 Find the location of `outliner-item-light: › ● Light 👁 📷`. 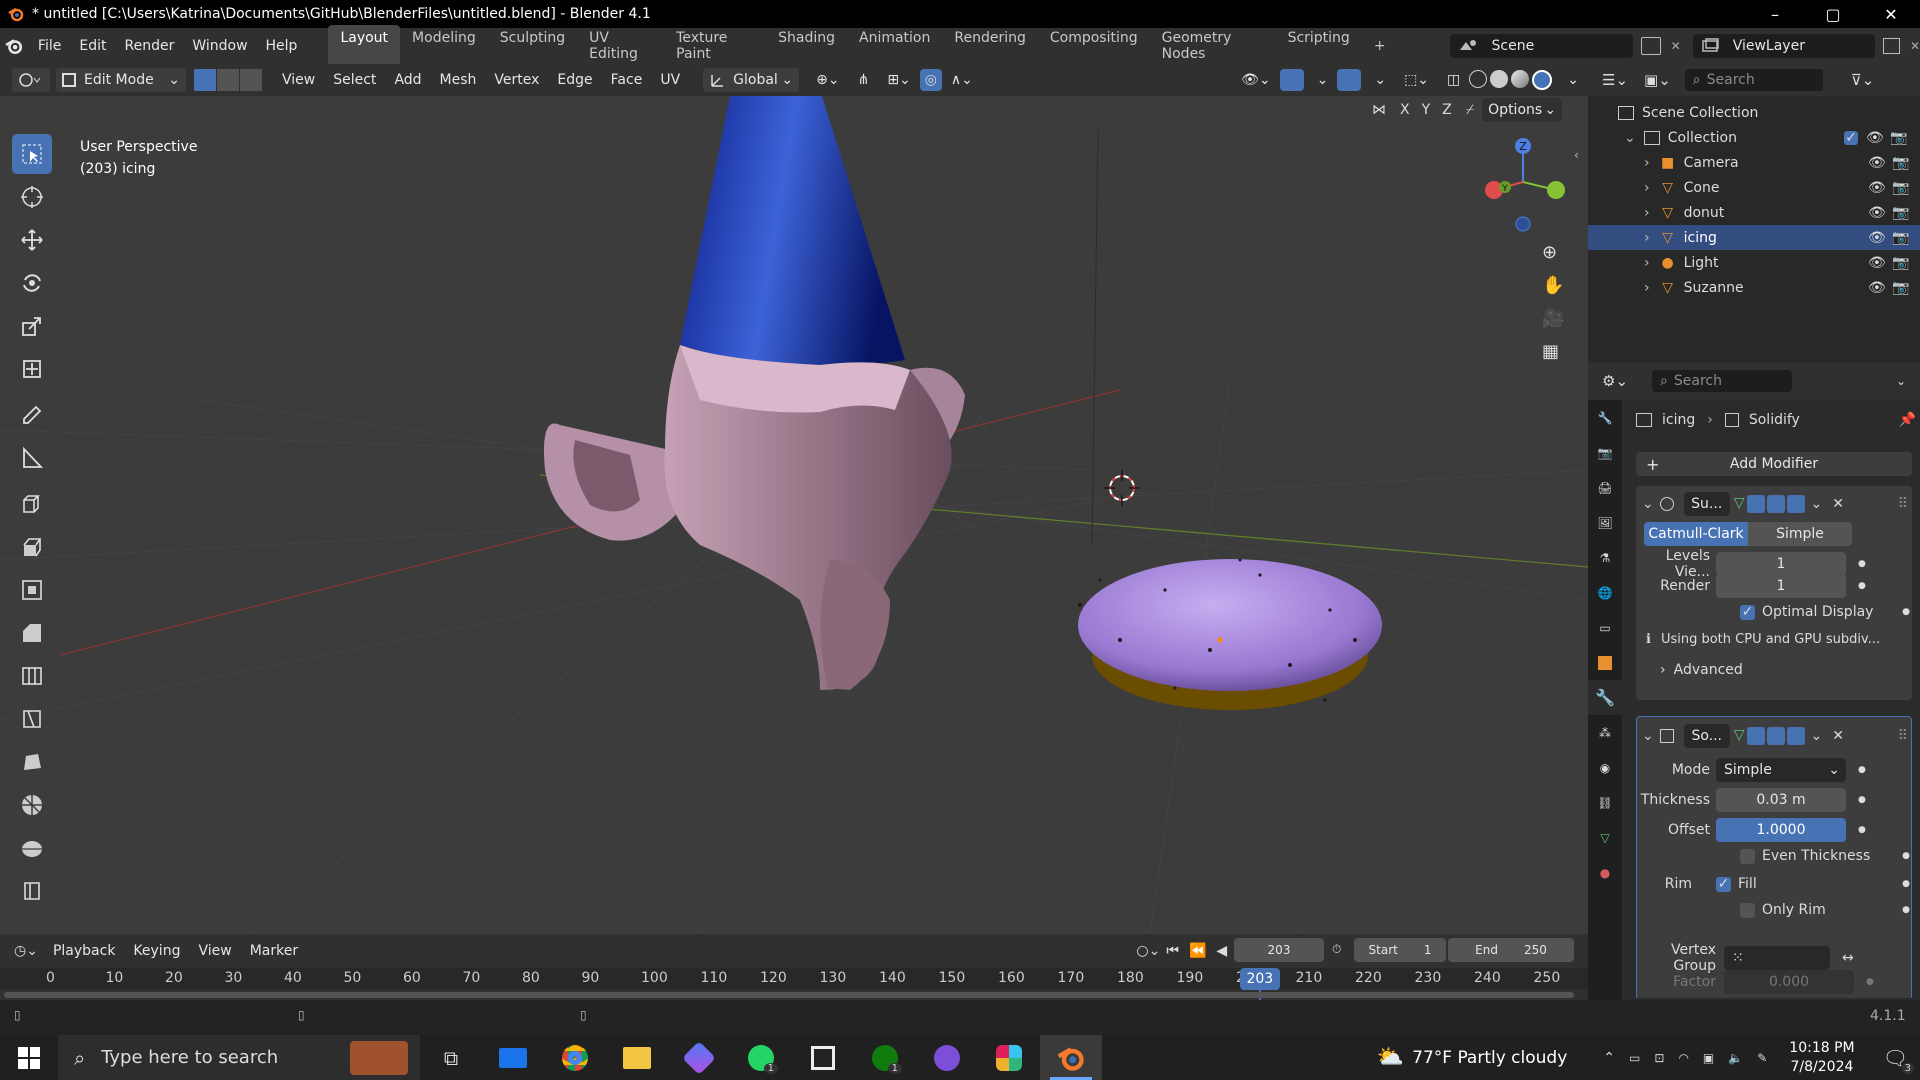

outliner-item-light: › ● Light 👁 📷 is located at coordinates (1754, 262).